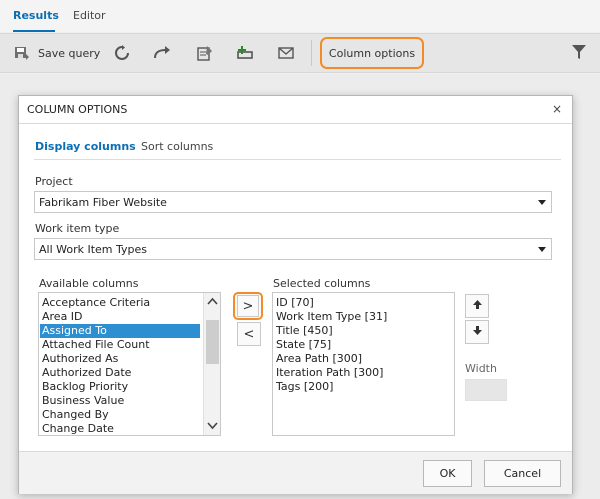  Describe the element at coordinates (304, 387) in the screenshot. I see `selected-column-item: Tags [200]` at that location.